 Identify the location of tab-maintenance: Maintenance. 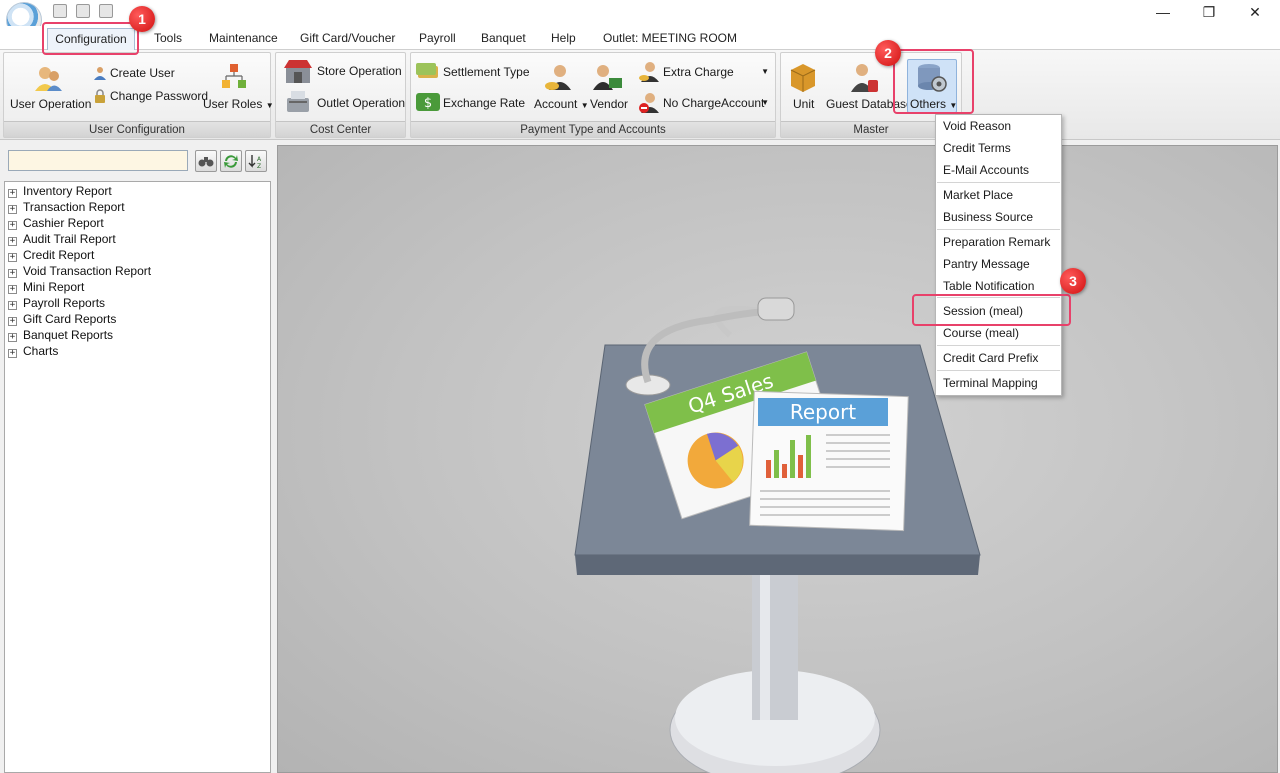
(243, 39).